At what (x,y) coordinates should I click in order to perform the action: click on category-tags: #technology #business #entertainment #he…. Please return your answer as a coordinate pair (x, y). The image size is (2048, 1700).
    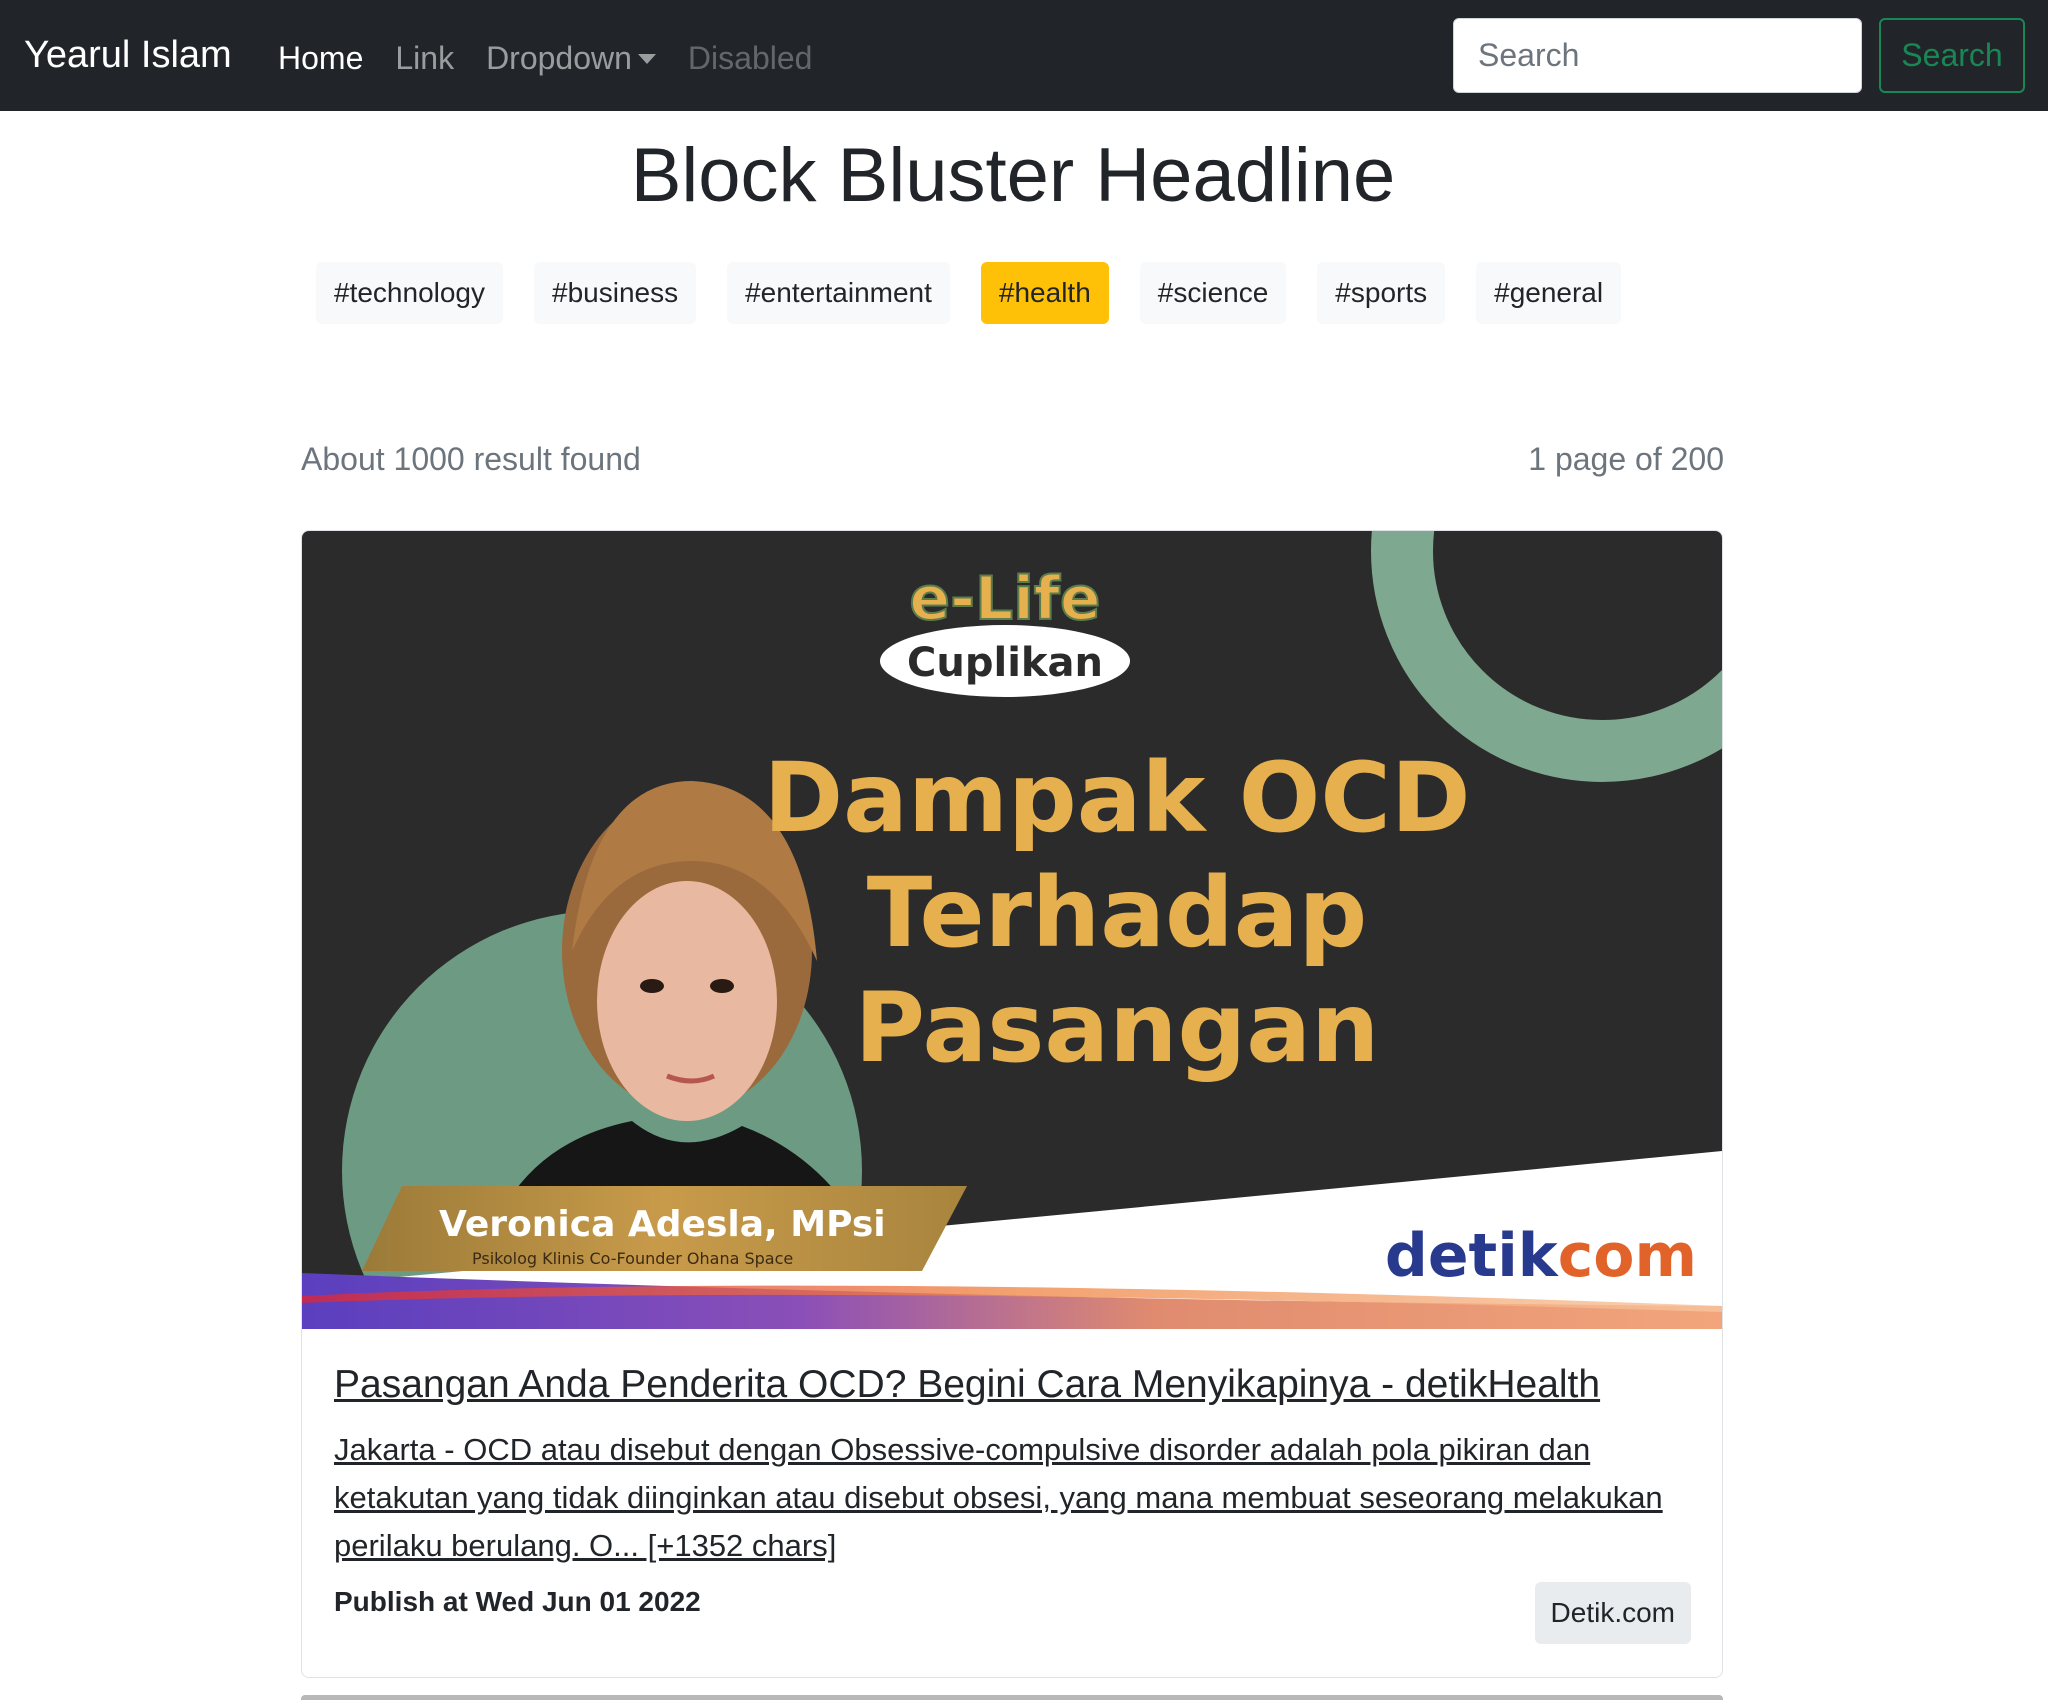
    Looking at the image, I should click on (984, 293).